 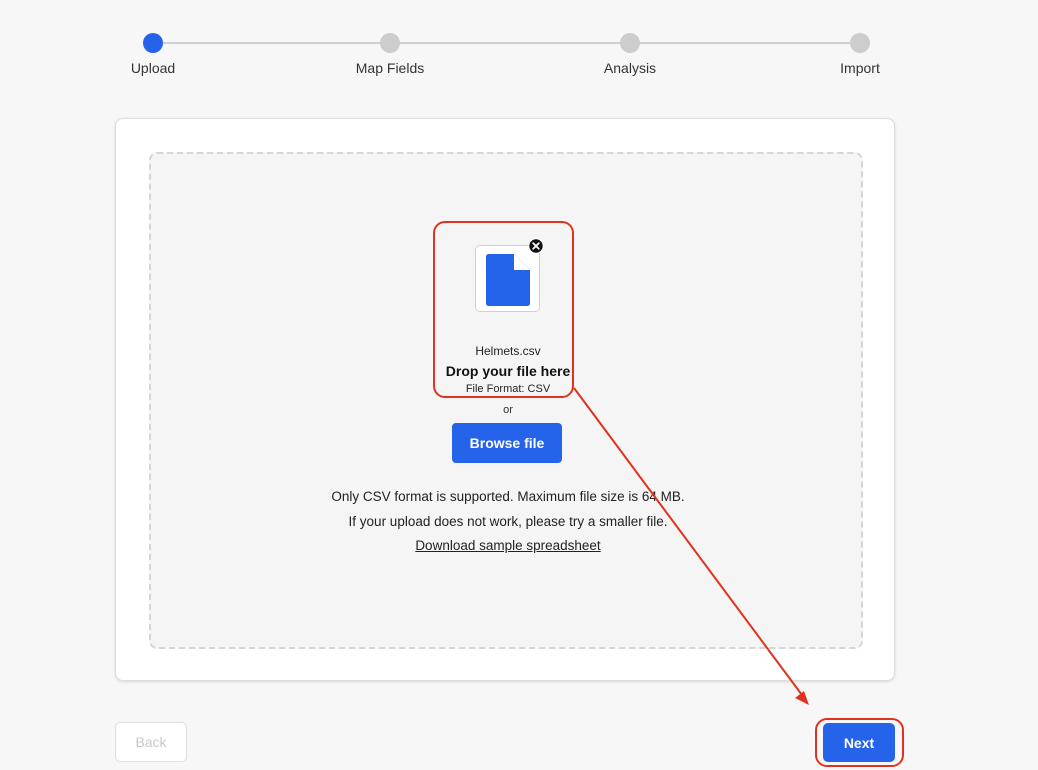 I want to click on file-format-hint: File Format: CSV, so click(x=508, y=389).